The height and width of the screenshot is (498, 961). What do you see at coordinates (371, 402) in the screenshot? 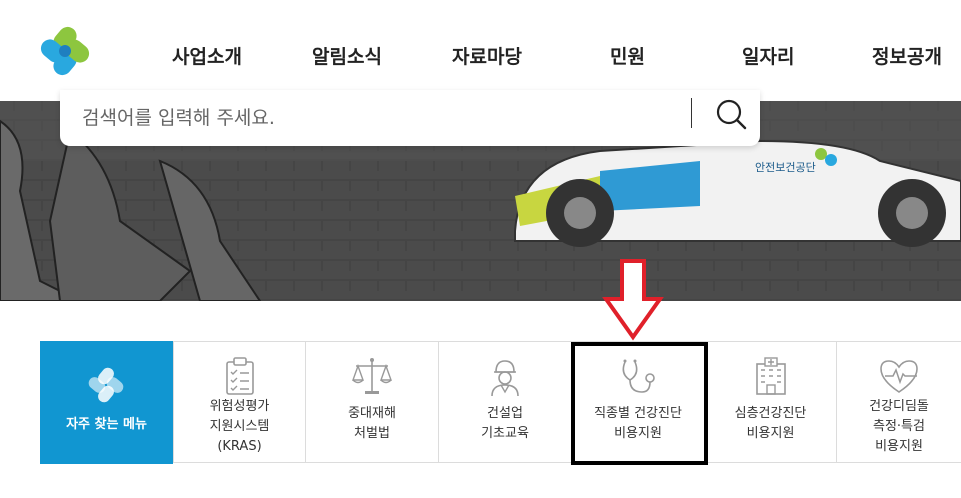
I see `quick-item-serious-accident-act: 중대재해 처벌법` at bounding box center [371, 402].